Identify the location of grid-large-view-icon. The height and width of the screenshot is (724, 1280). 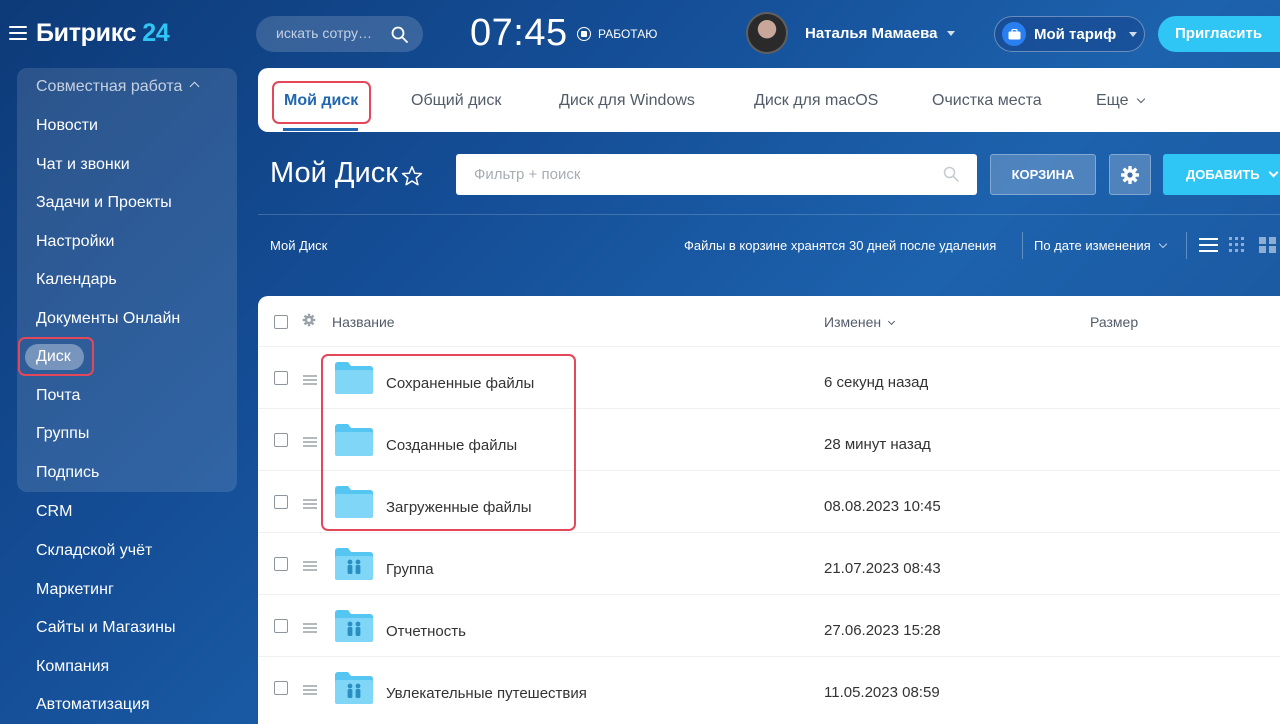
(1267, 244).